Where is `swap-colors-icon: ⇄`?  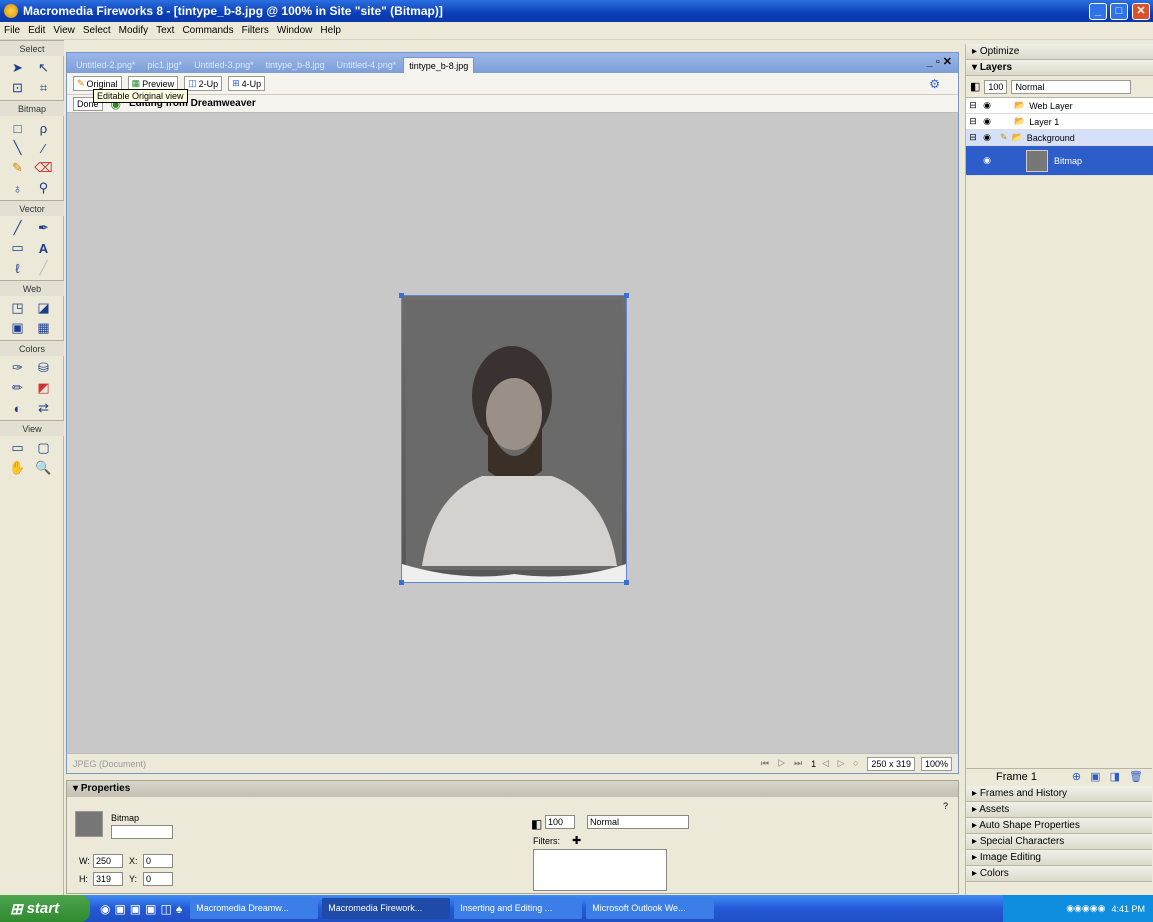
swap-colors-icon: ⇄ is located at coordinates (44, 408).